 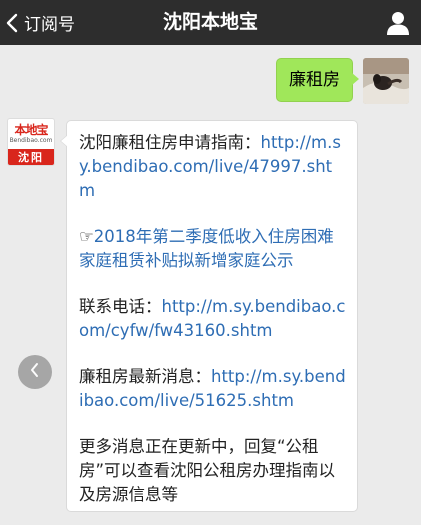 I want to click on logo-top: 本地宝 Bendibao.com, so click(x=31, y=134).